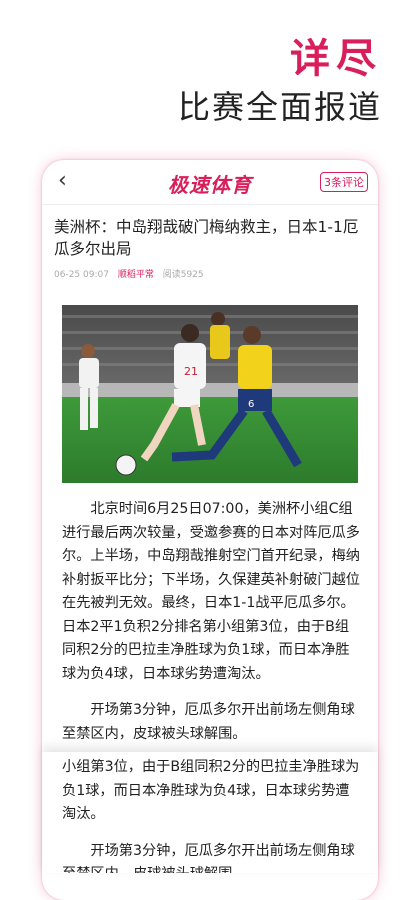 Image resolution: width=420 pixels, height=900 pixels. What do you see at coordinates (210, 182) in the screenshot?
I see `top-nav-bar: ‹ 极速体育 3条评论` at bounding box center [210, 182].